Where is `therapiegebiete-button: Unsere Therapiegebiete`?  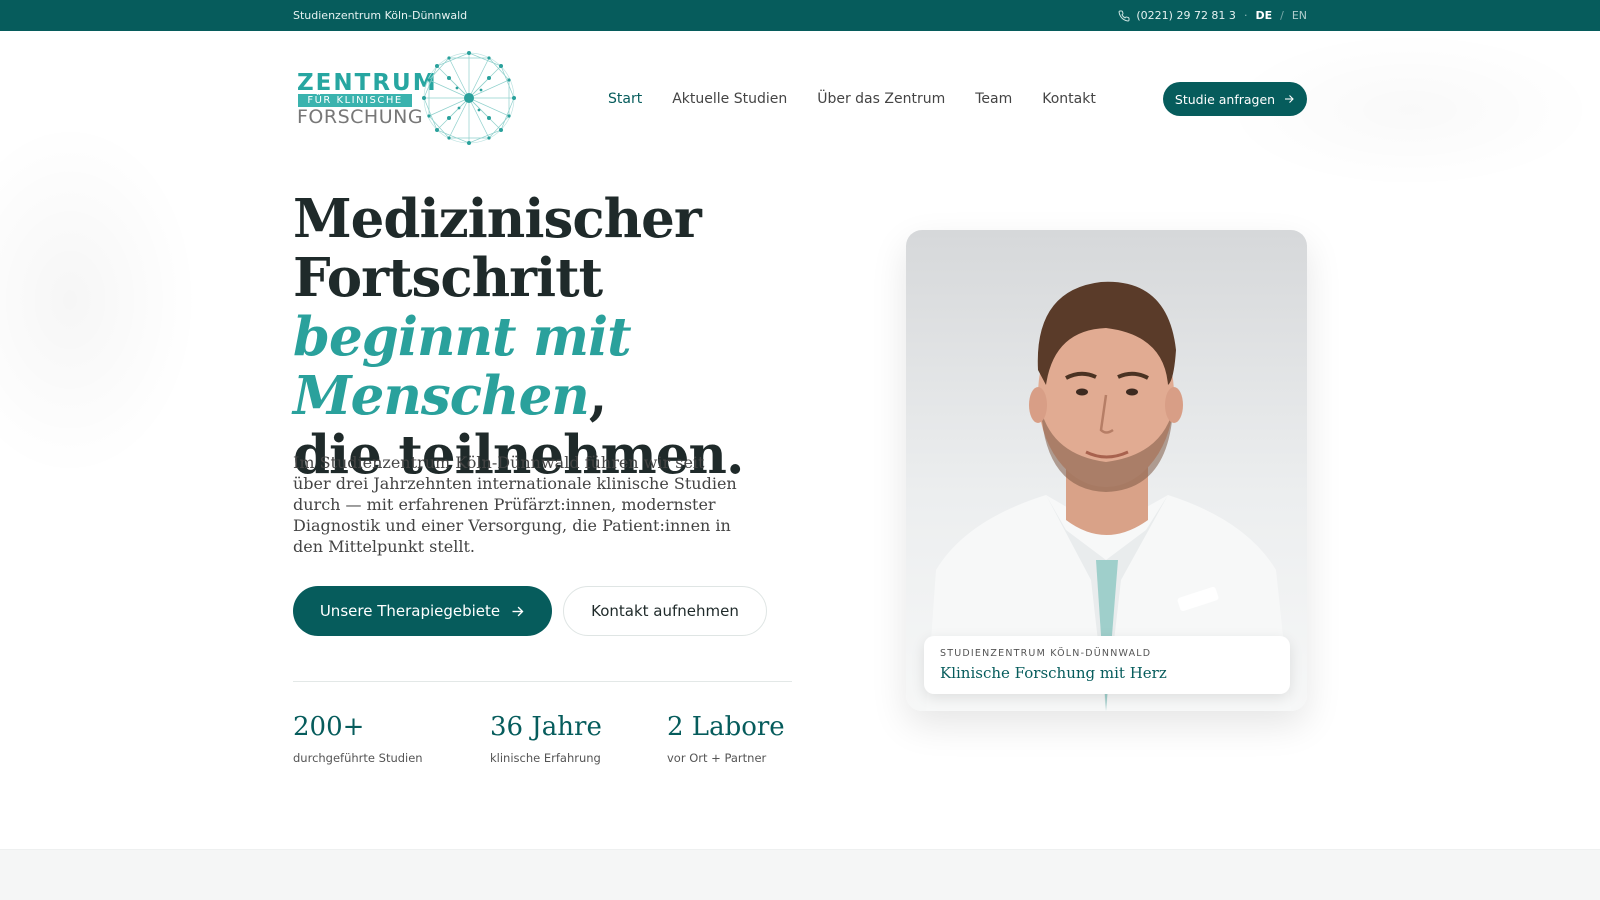
therapiegebiete-button: Unsere Therapiegebiete is located at coordinates (422, 611).